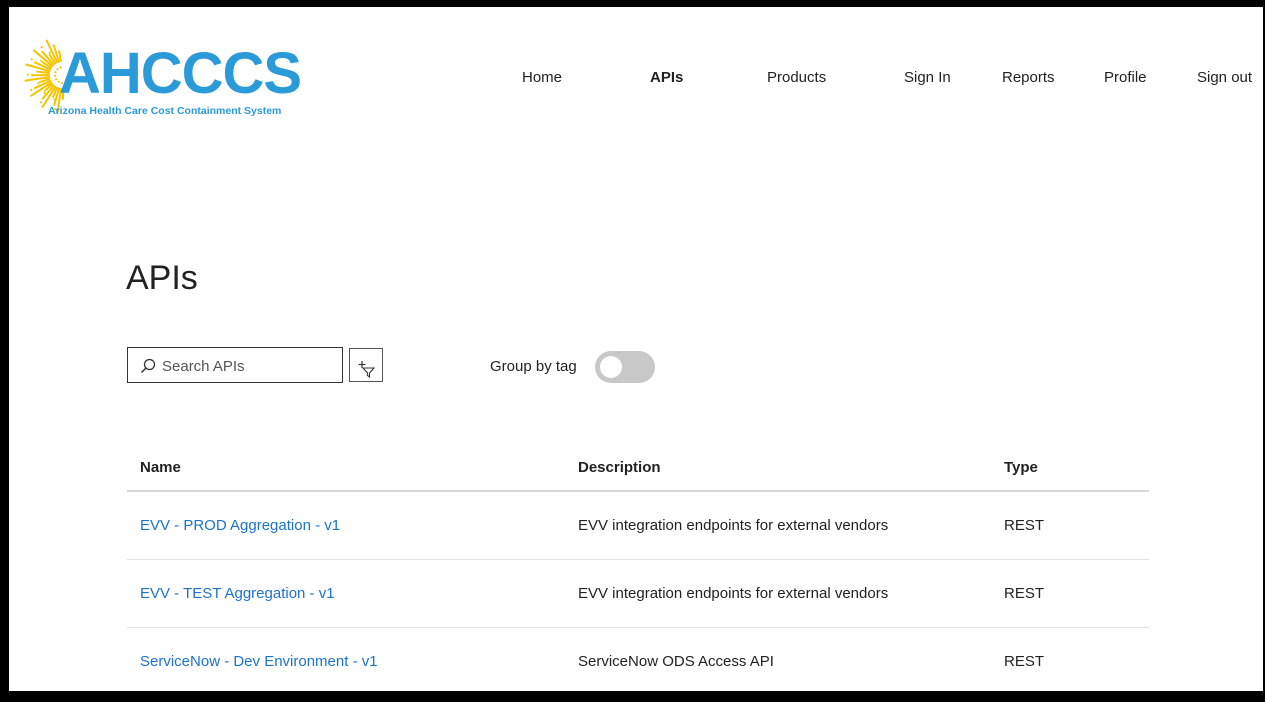 The width and height of the screenshot is (1265, 702). I want to click on nav-reports: Reports, so click(1028, 77).